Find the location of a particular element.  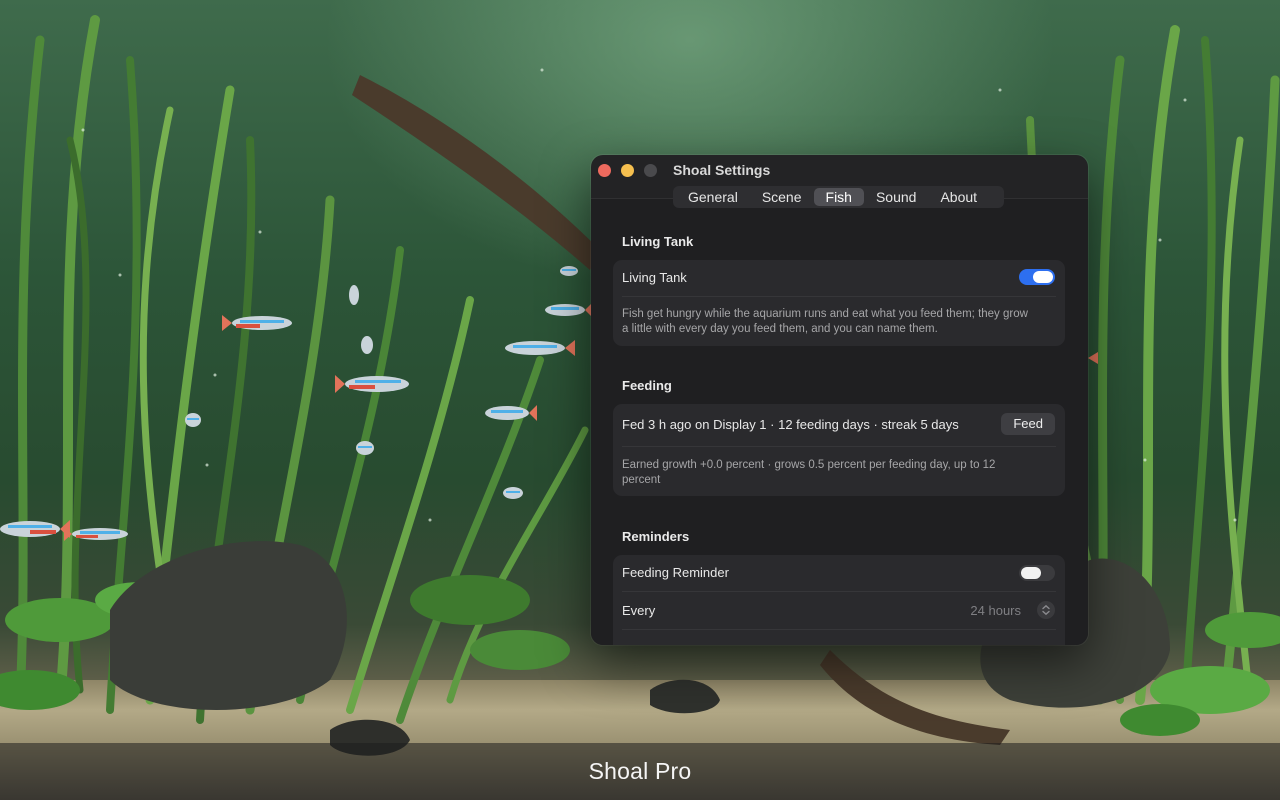

living-tank-toggle-label: Living Tank is located at coordinates (654, 277).